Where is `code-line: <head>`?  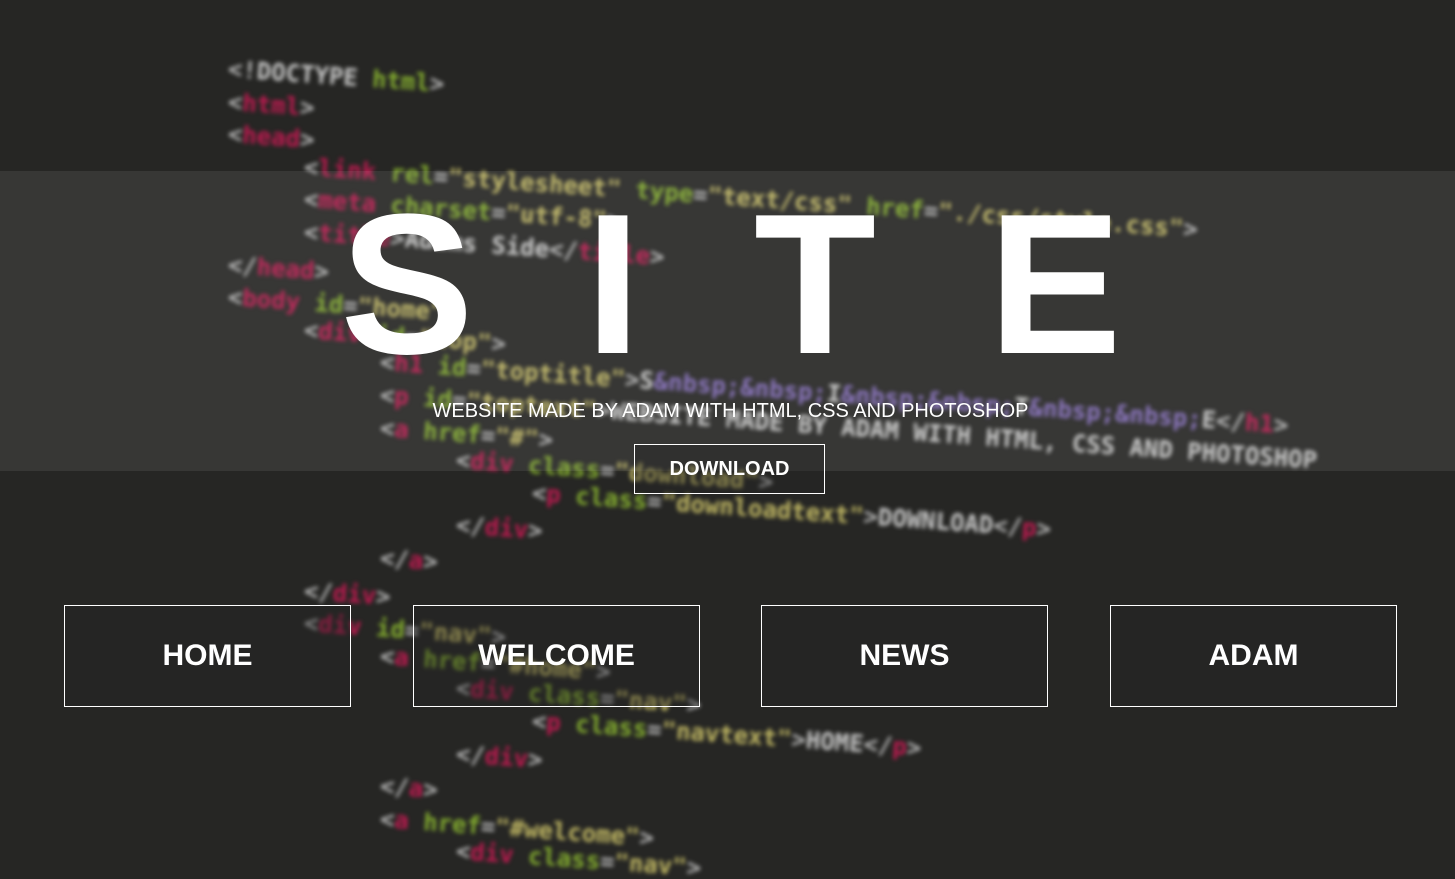
code-line: <head> is located at coordinates (271, 137).